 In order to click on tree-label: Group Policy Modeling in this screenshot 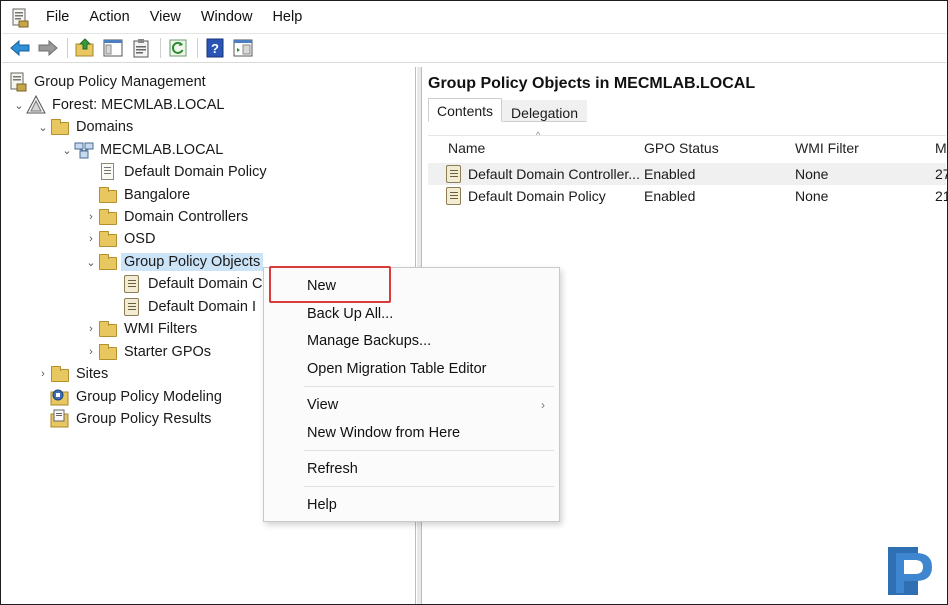, I will do `click(149, 397)`.